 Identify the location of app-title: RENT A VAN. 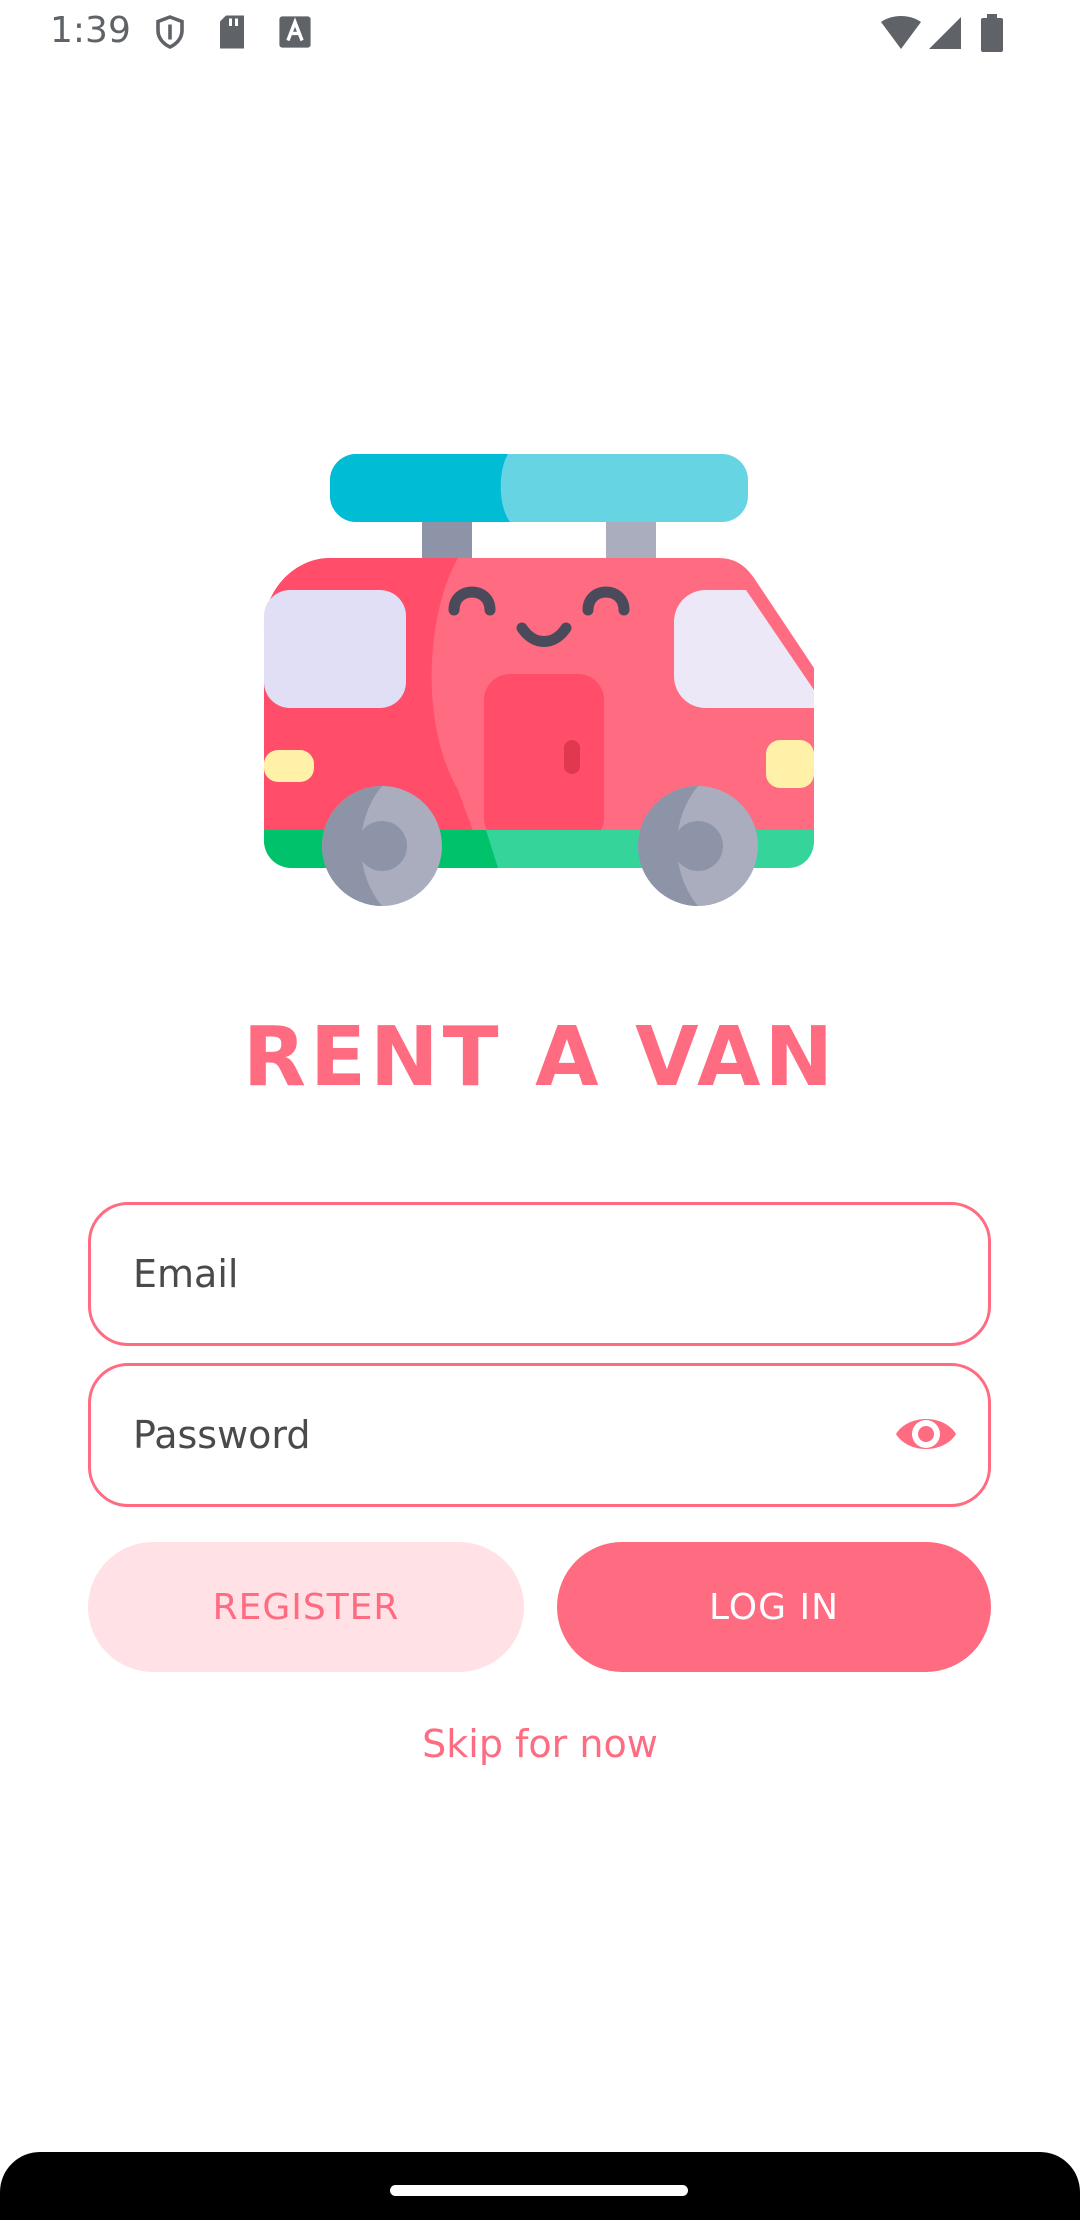
(540, 1057).